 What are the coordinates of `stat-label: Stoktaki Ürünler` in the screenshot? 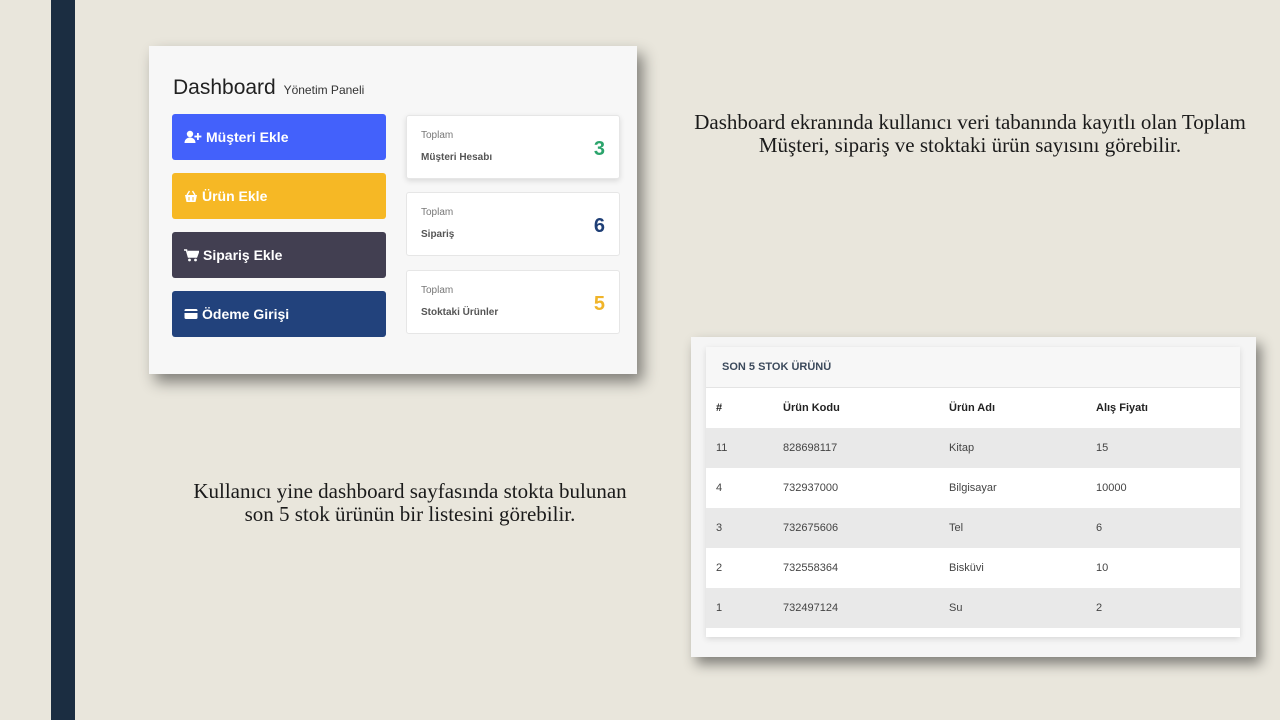 It's located at (460, 312).